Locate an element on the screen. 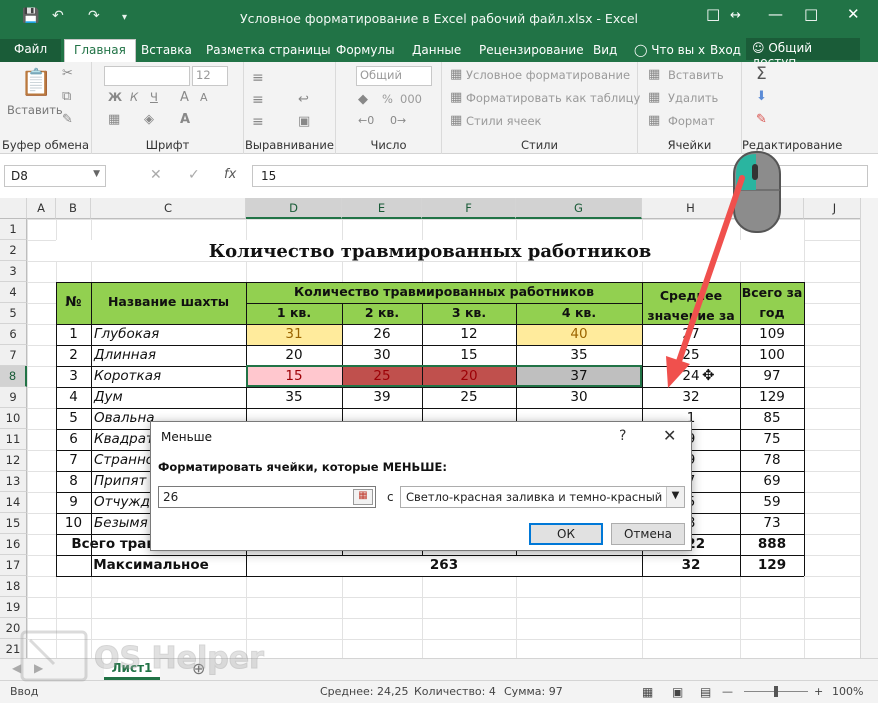 This screenshot has height=703, width=878. tab-insert: Вставка is located at coordinates (166, 51).